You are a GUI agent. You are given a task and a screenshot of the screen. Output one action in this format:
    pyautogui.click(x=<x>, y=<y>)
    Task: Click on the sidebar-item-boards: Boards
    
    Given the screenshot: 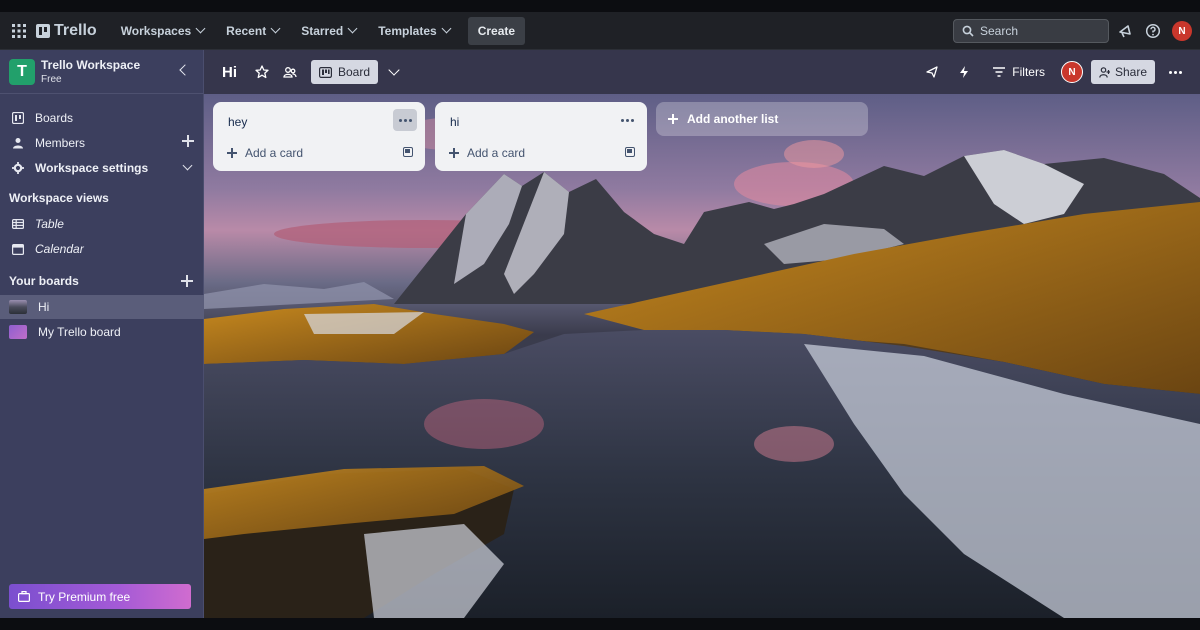 What is the action you would take?
    pyautogui.click(x=102, y=118)
    